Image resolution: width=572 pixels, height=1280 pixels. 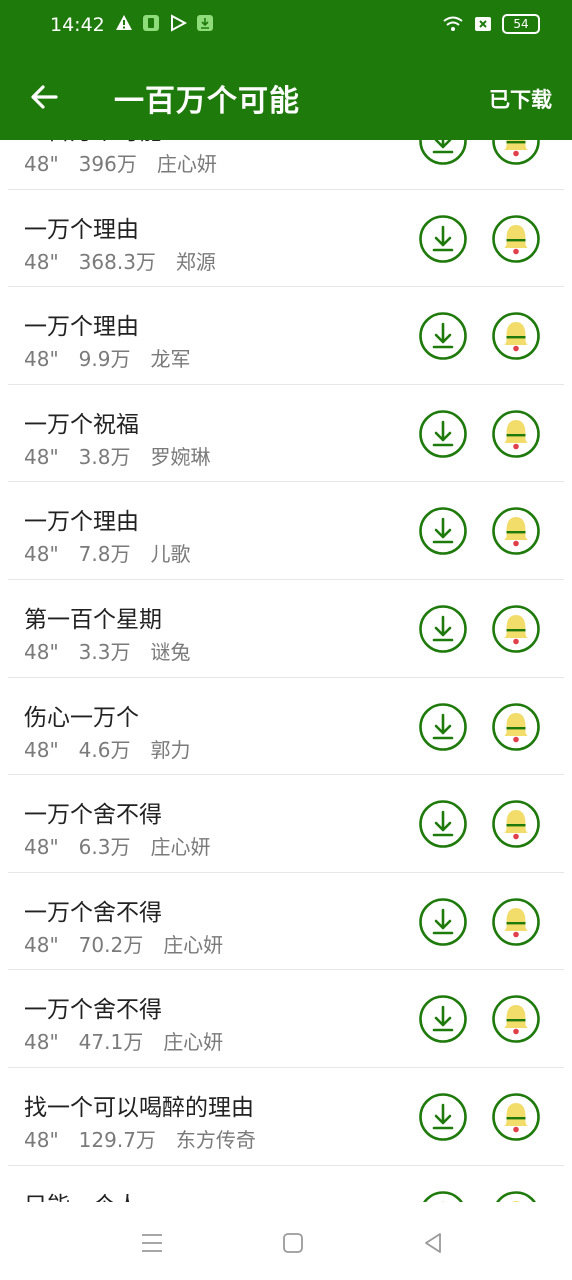 I want to click on song-artist: 罗婉琳, so click(x=180, y=456).